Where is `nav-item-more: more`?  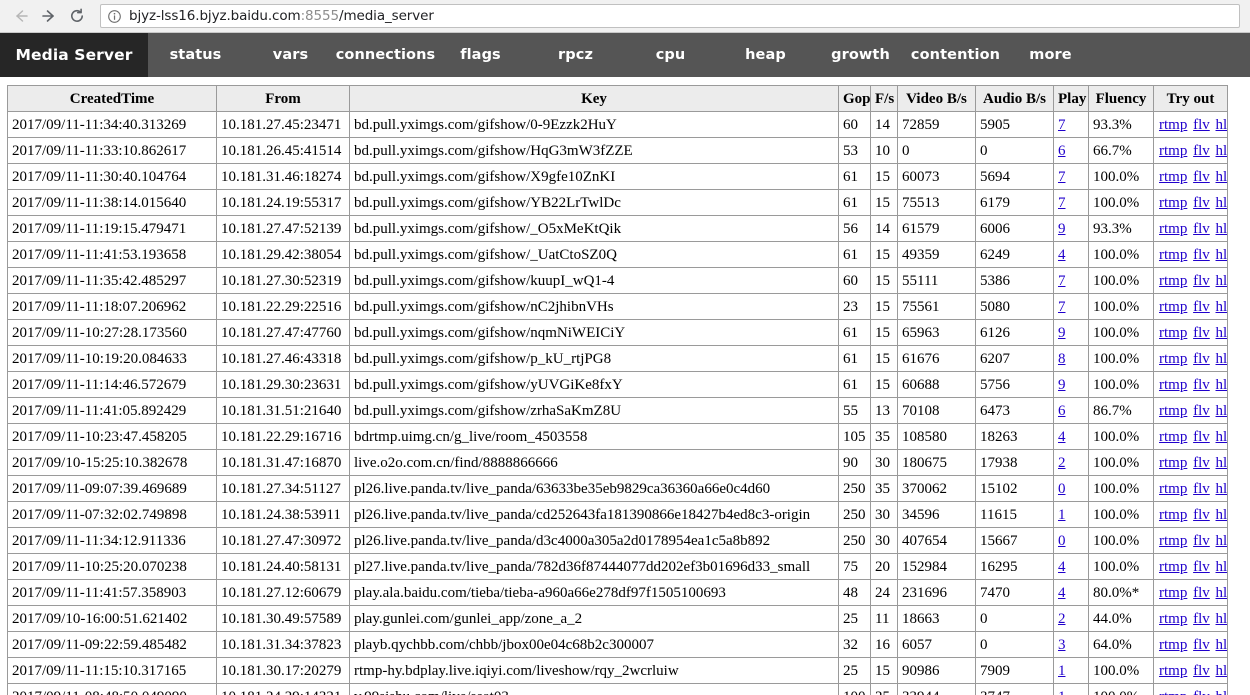
nav-item-more: more is located at coordinates (1050, 55).